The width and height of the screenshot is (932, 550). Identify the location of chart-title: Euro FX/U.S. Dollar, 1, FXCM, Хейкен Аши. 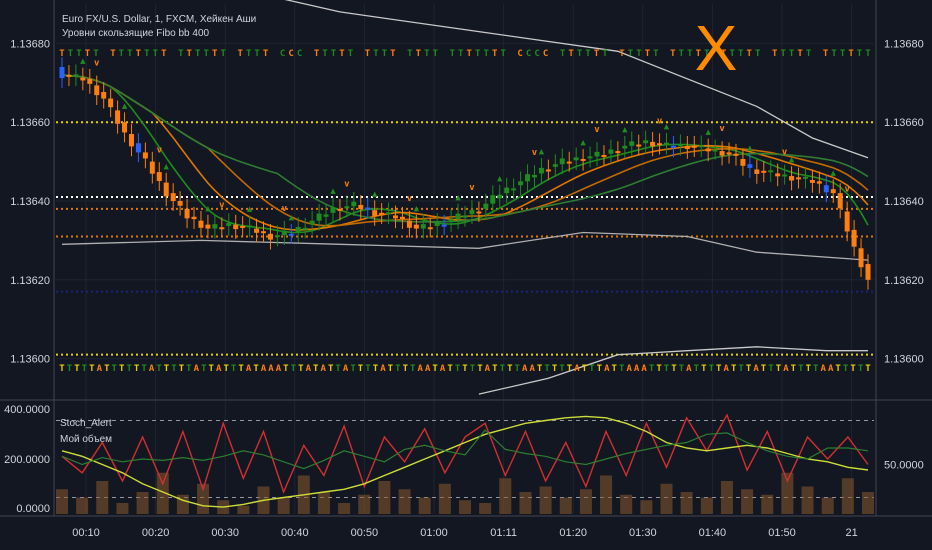
(159, 19).